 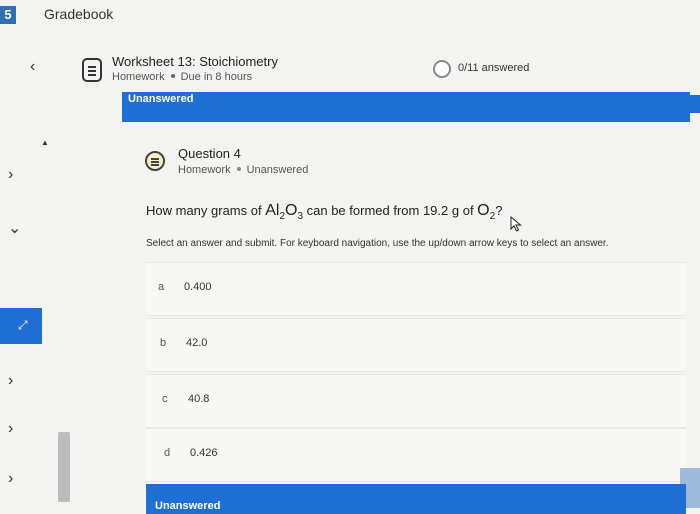 I want to click on footer-status-bar, so click(x=416, y=499).